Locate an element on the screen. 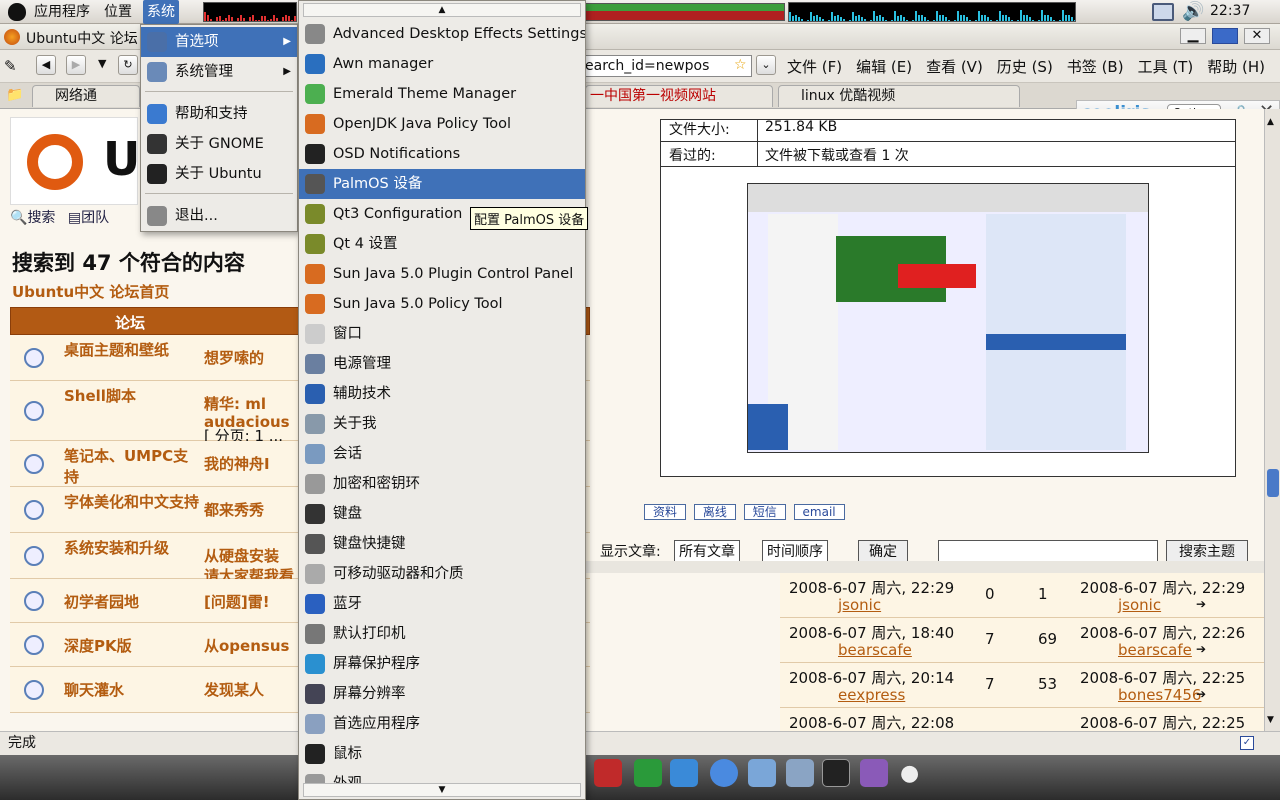 The height and width of the screenshot is (800, 1280). forum-link: 桌面主题和壁纸 is located at coordinates (132, 349).